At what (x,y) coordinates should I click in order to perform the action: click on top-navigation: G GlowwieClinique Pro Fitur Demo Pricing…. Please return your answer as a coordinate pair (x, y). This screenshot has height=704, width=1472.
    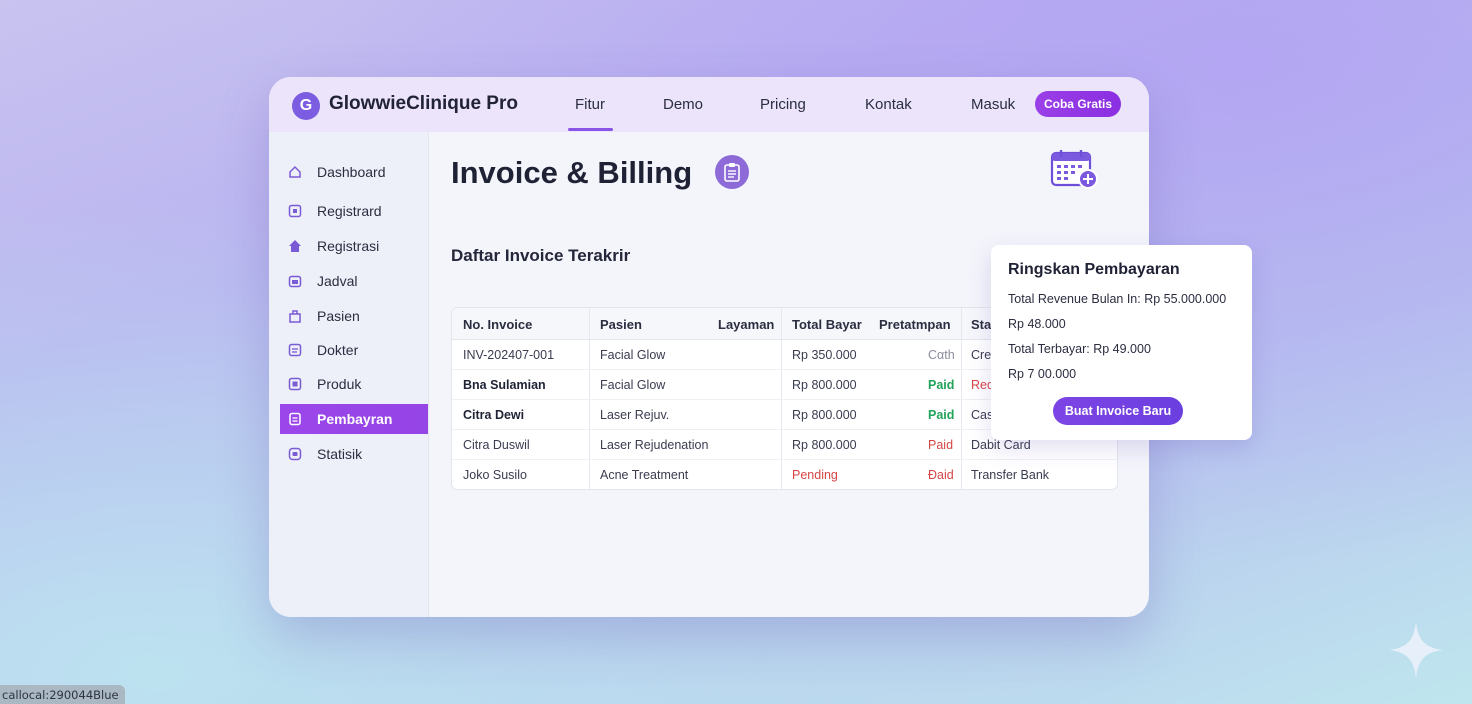
    Looking at the image, I should click on (709, 104).